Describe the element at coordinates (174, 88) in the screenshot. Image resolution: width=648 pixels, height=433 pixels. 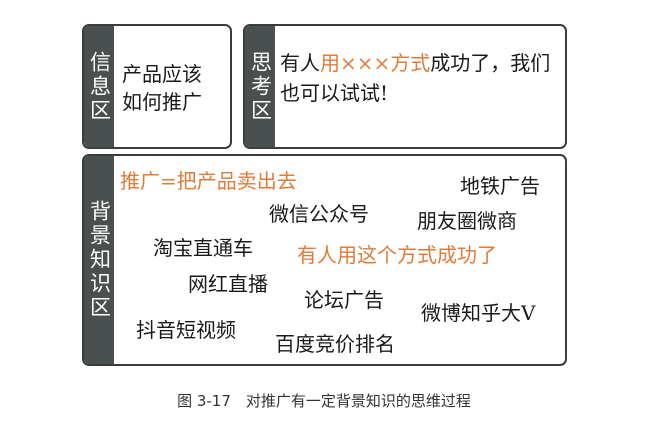
I see `info-text: 产品应该 如何推广` at that location.